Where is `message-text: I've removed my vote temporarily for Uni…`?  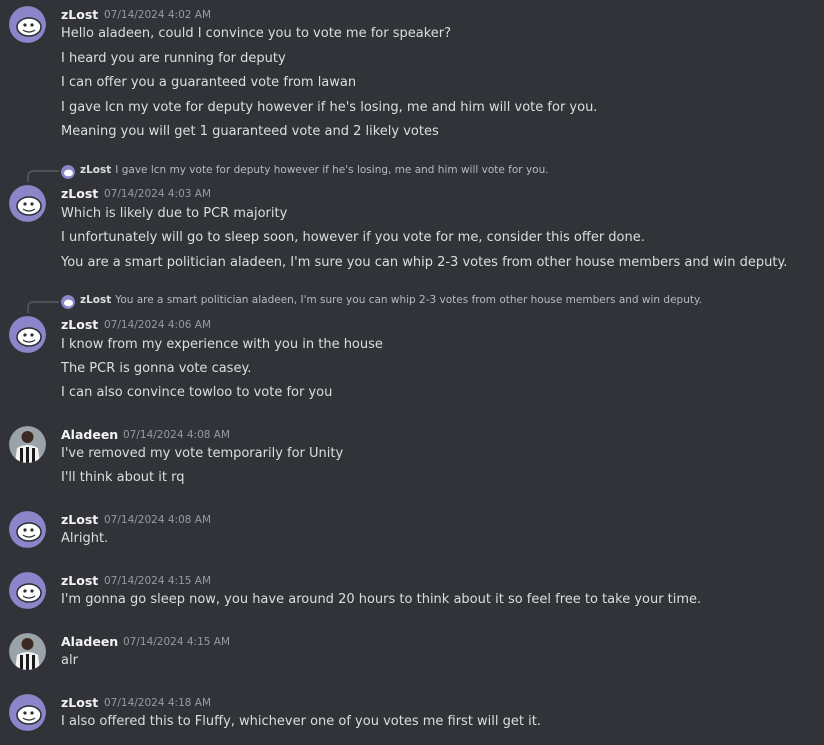
message-text: I've removed my vote temporarily for Uni… is located at coordinates (202, 453).